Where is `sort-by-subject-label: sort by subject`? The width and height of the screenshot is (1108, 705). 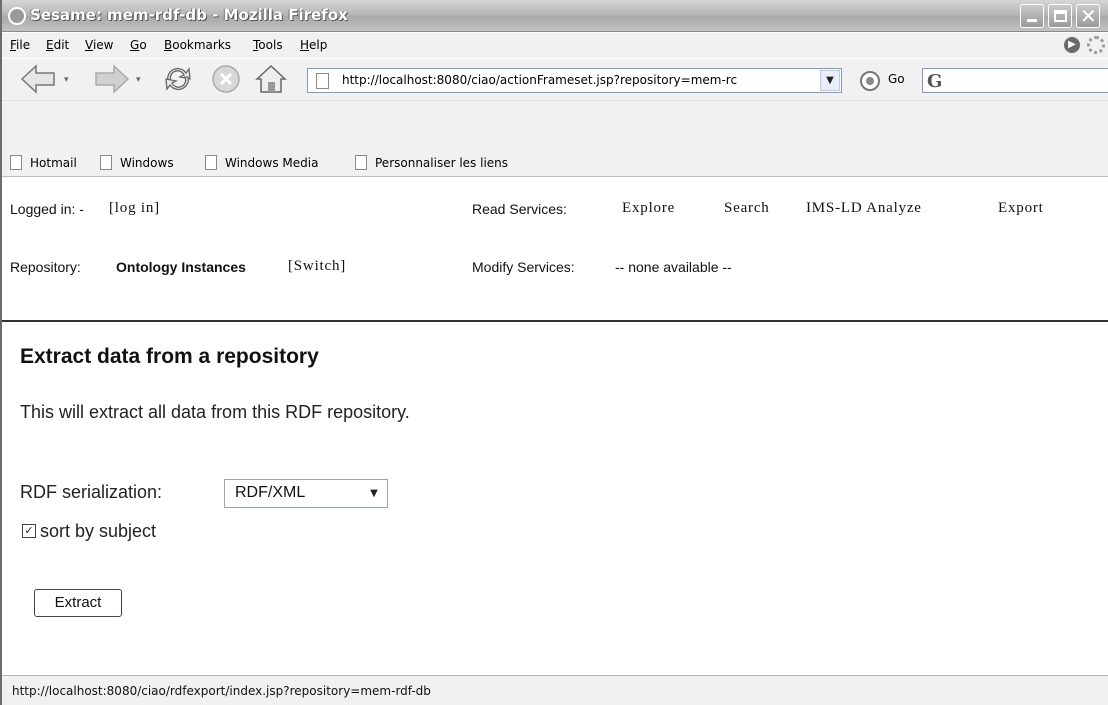
sort-by-subject-label: sort by subject is located at coordinates (98, 531).